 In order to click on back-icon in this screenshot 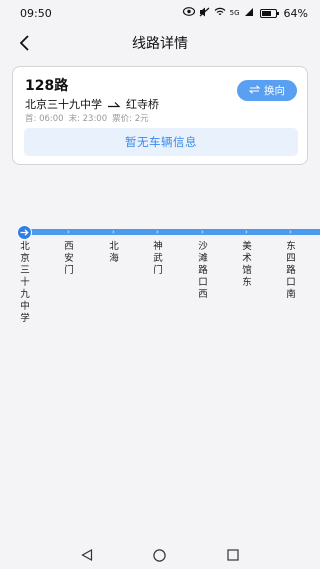, I will do `click(24, 43)`.